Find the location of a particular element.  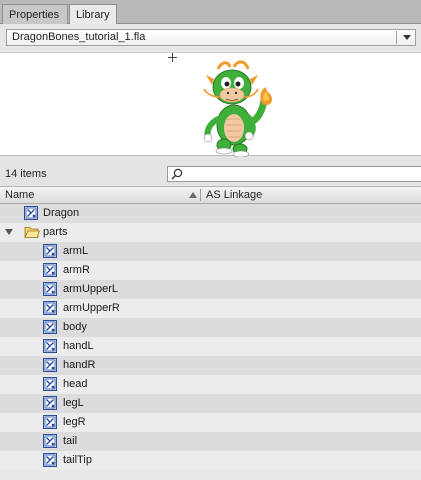

library-item-label: parts is located at coordinates (55, 232).